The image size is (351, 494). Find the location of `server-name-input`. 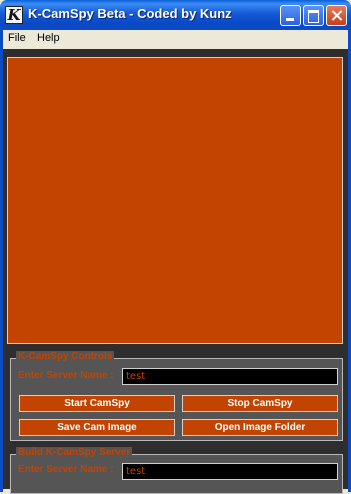

server-name-input is located at coordinates (230, 376).